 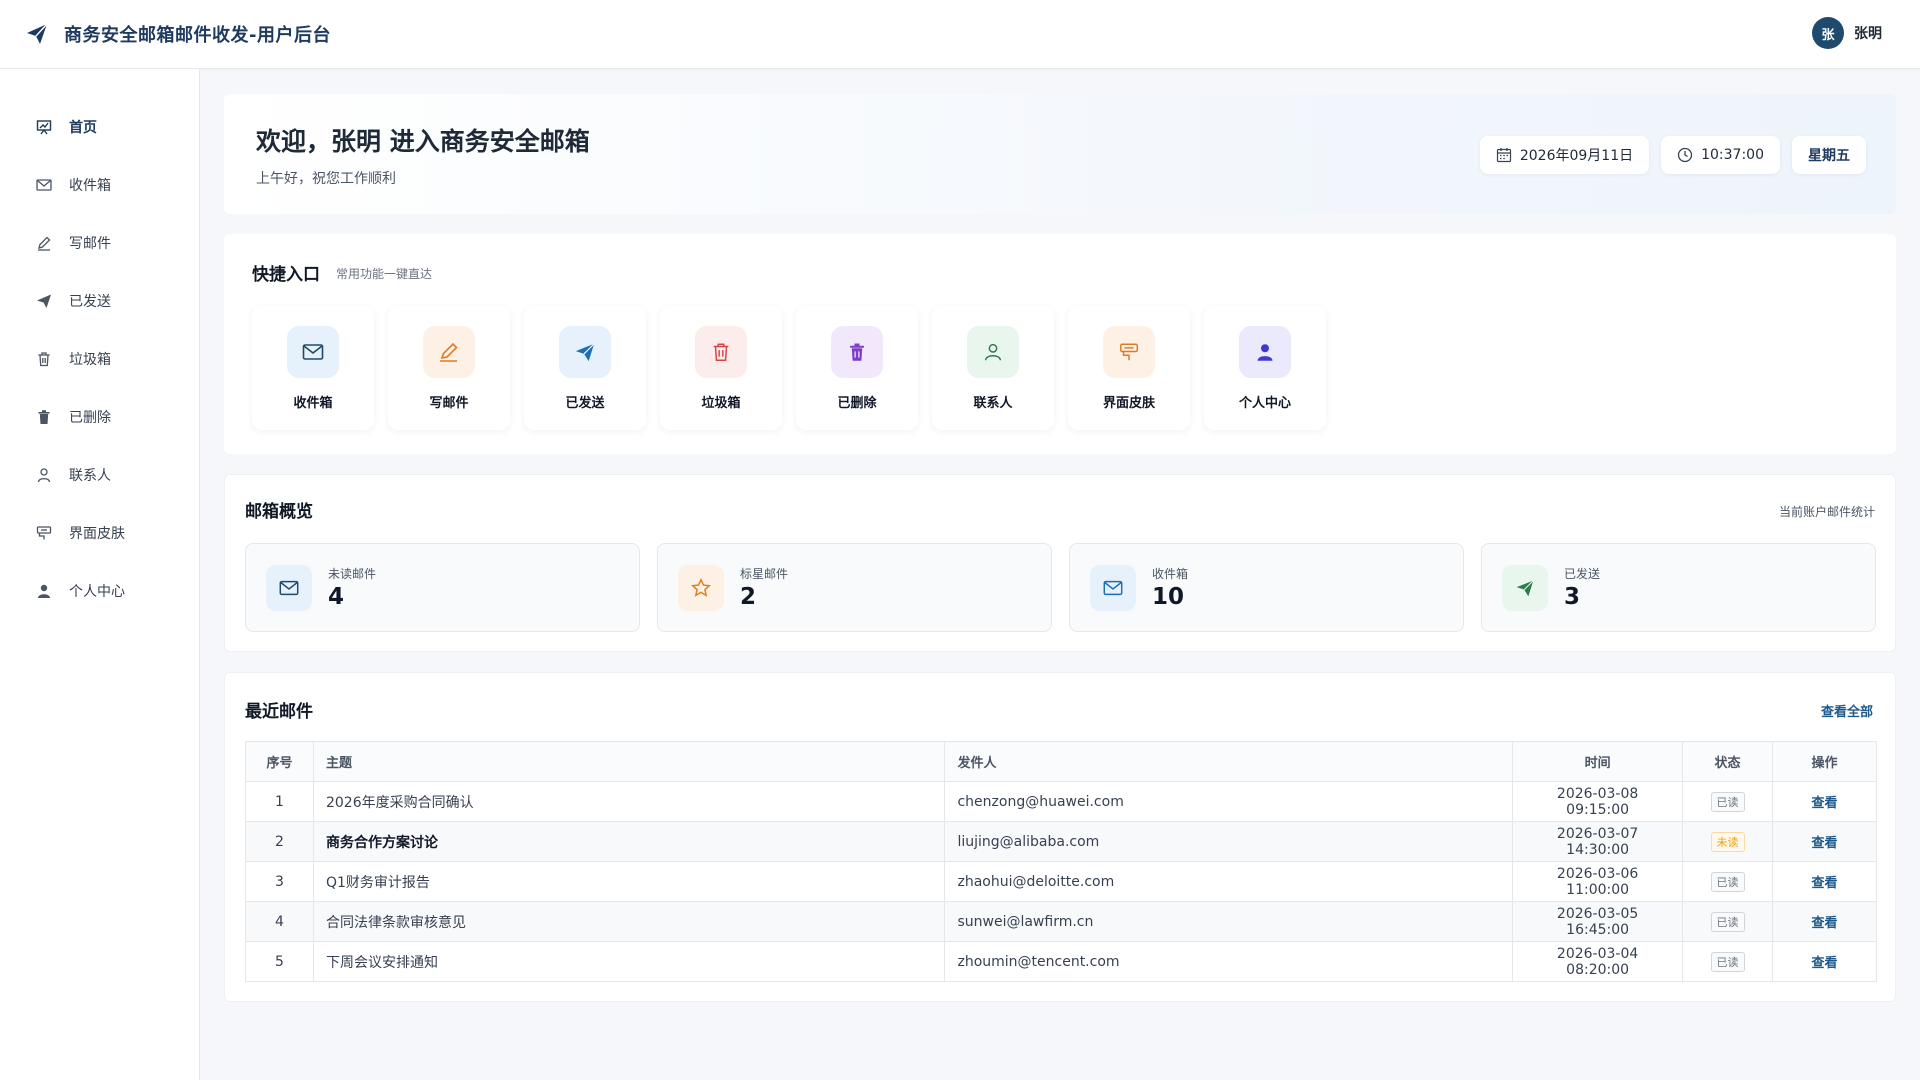 I want to click on stat-value: 2, so click(x=748, y=597).